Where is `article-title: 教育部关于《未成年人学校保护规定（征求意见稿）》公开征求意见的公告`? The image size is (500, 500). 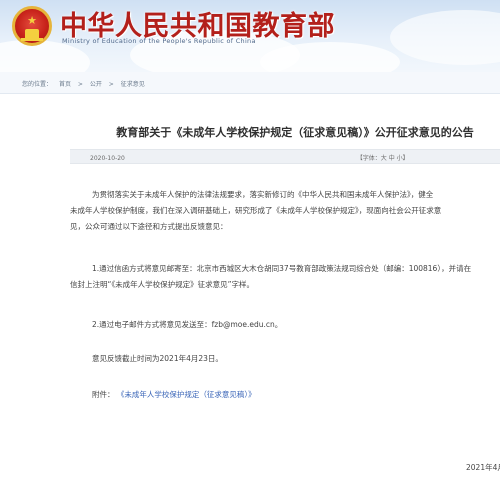
article-title: 教育部关于《未成年人学校保护规定（征求意见稿）》公开征求意见的公告 is located at coordinates (295, 132).